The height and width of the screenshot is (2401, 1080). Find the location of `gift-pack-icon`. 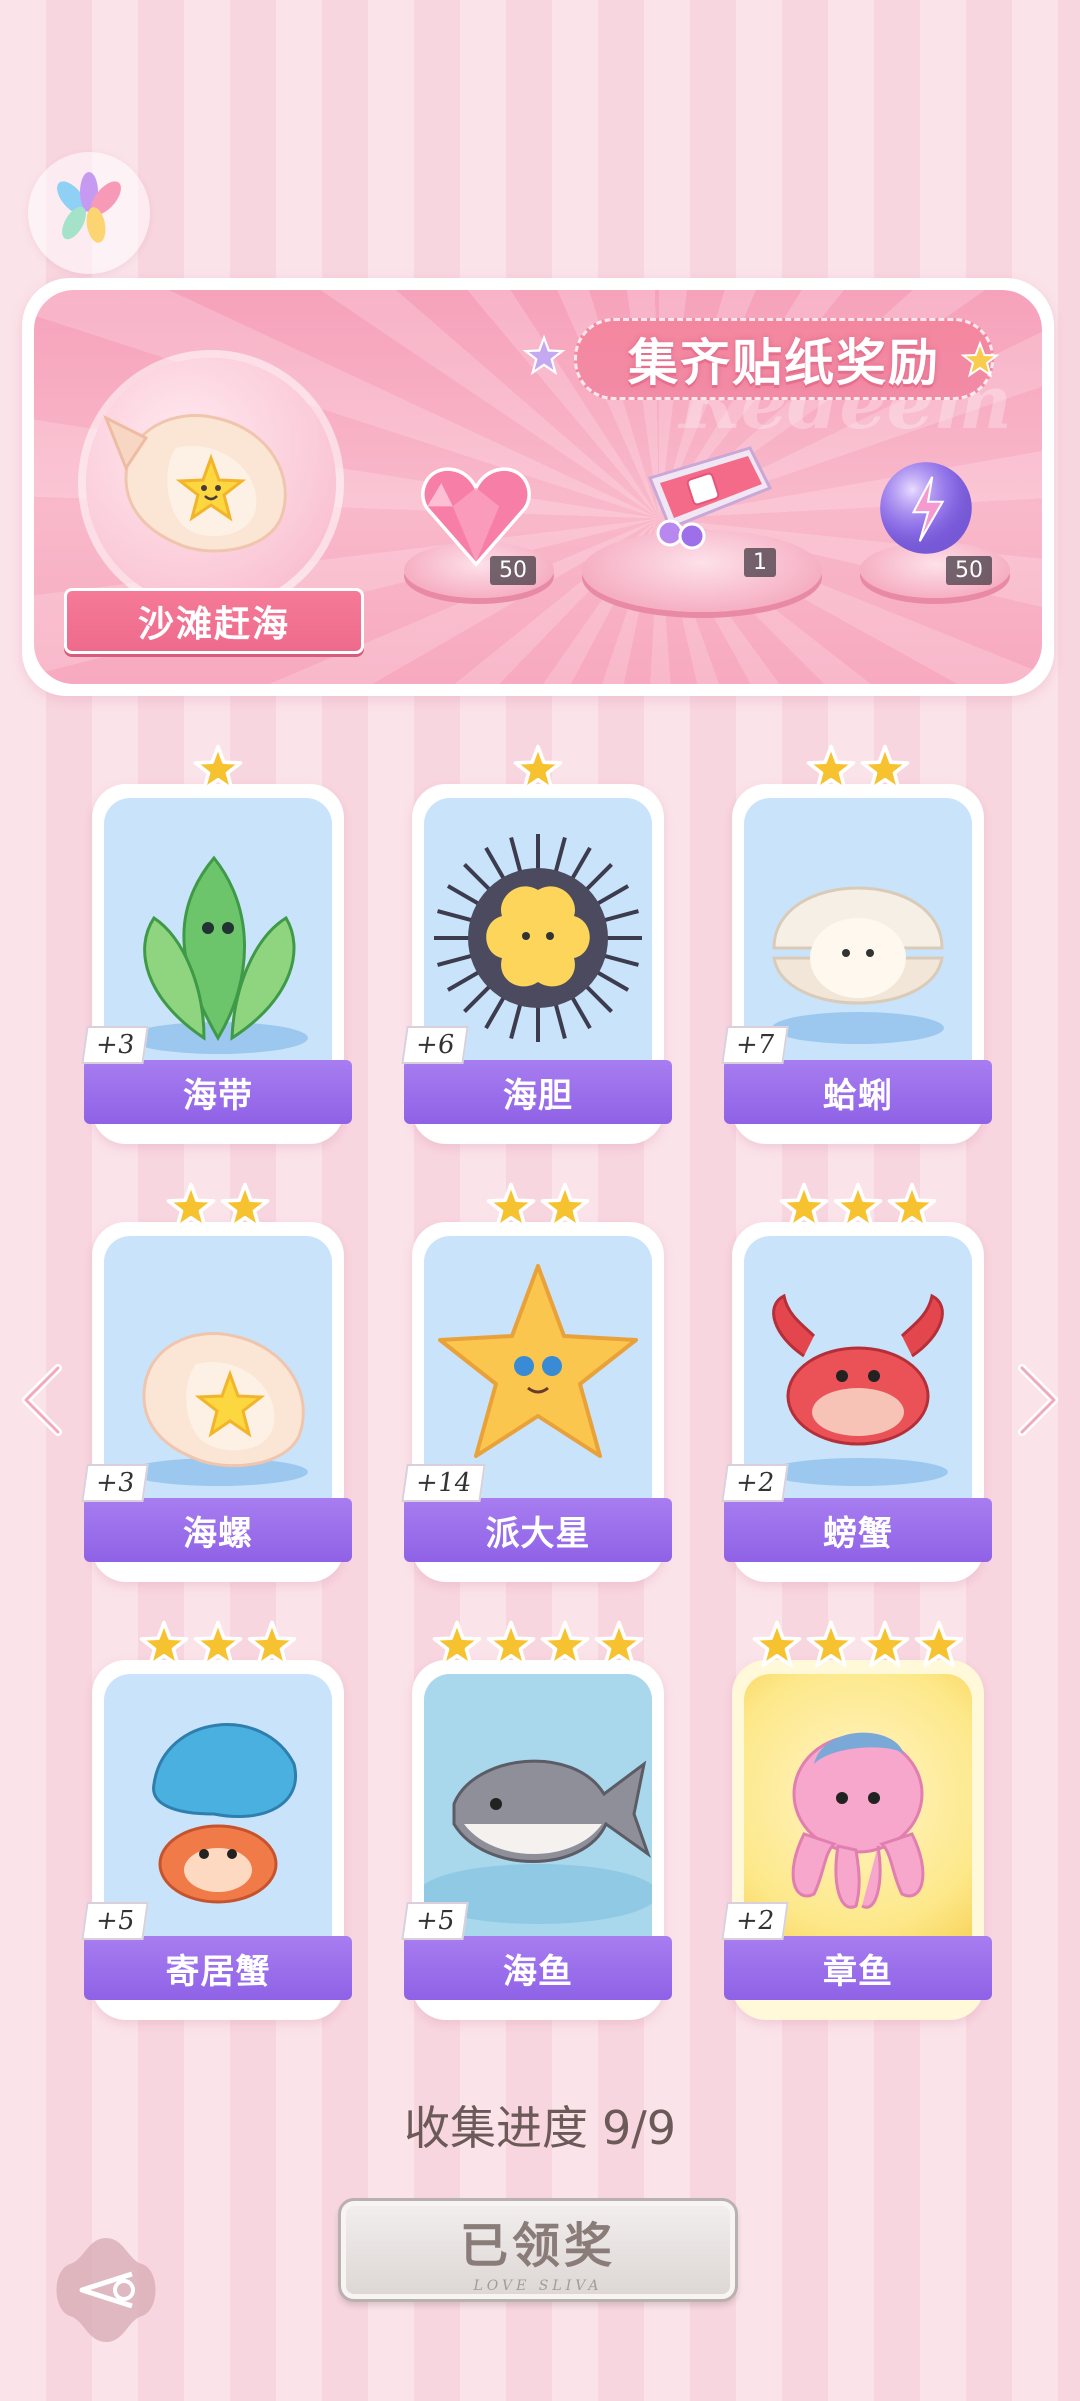

gift-pack-icon is located at coordinates (710, 498).